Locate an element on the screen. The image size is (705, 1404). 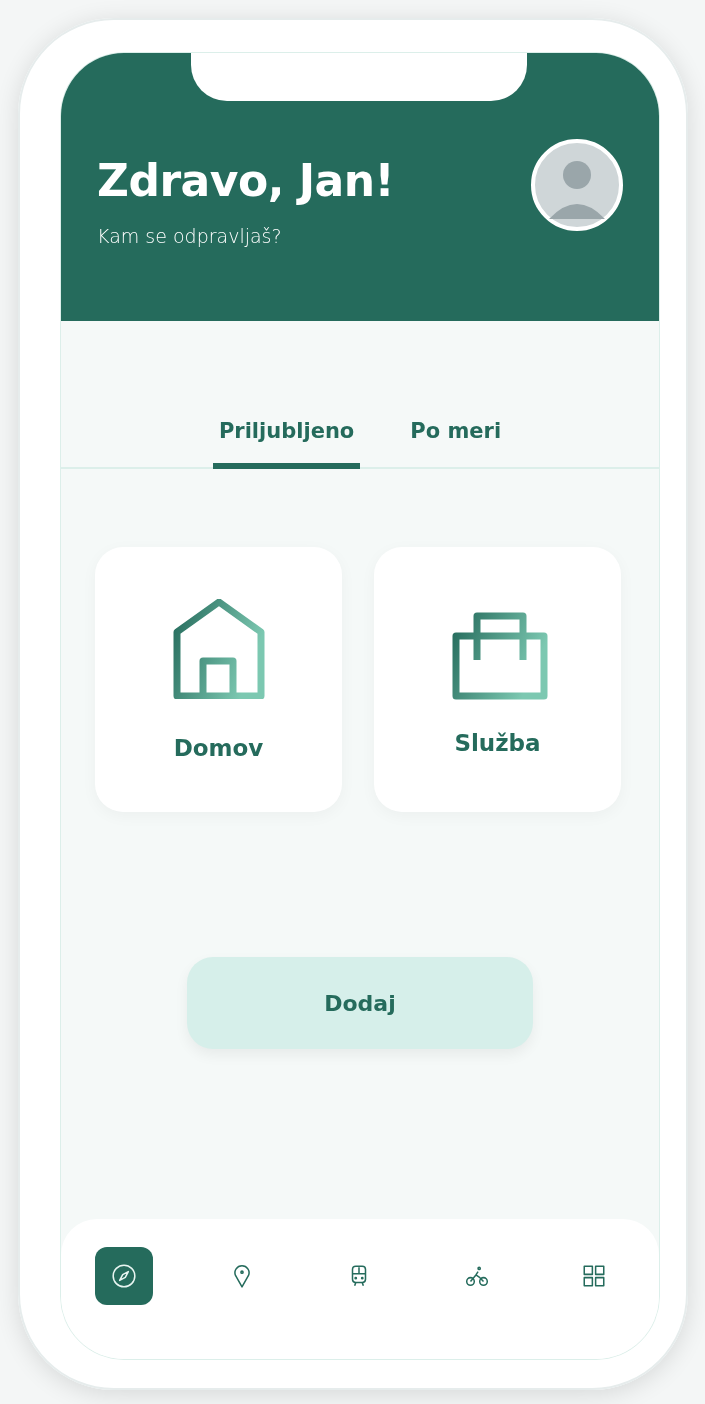
favorite-card: Služba is located at coordinates (497, 679).